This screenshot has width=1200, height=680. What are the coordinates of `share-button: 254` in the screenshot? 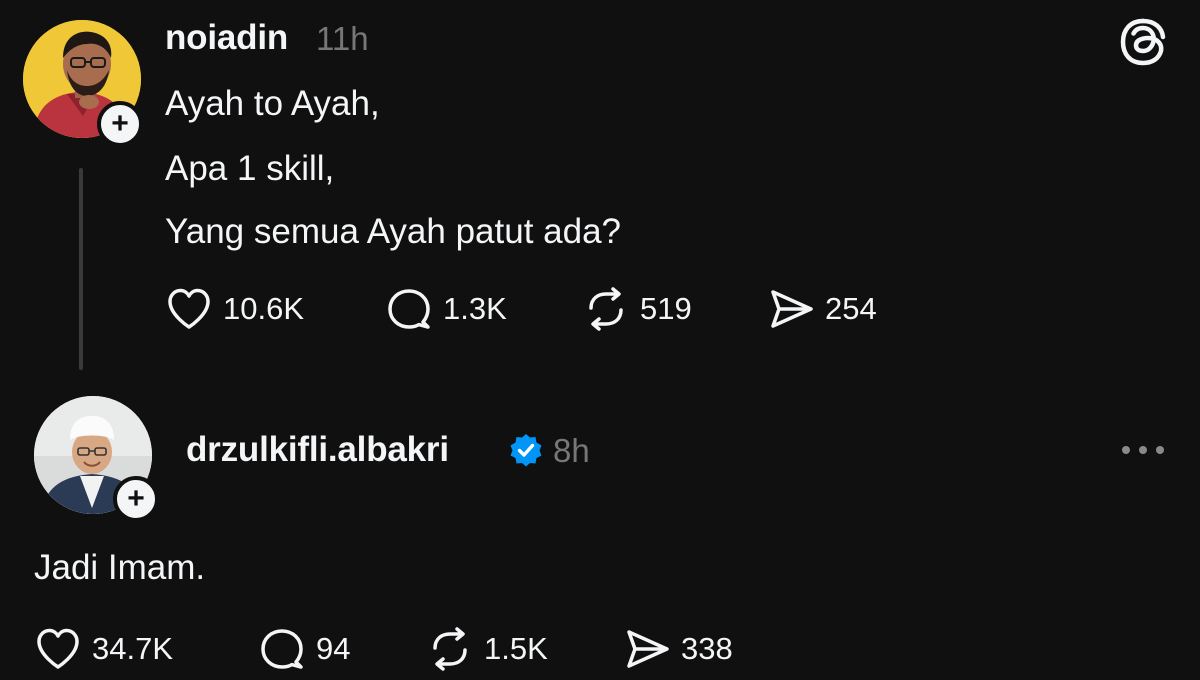 It's located at (822, 309).